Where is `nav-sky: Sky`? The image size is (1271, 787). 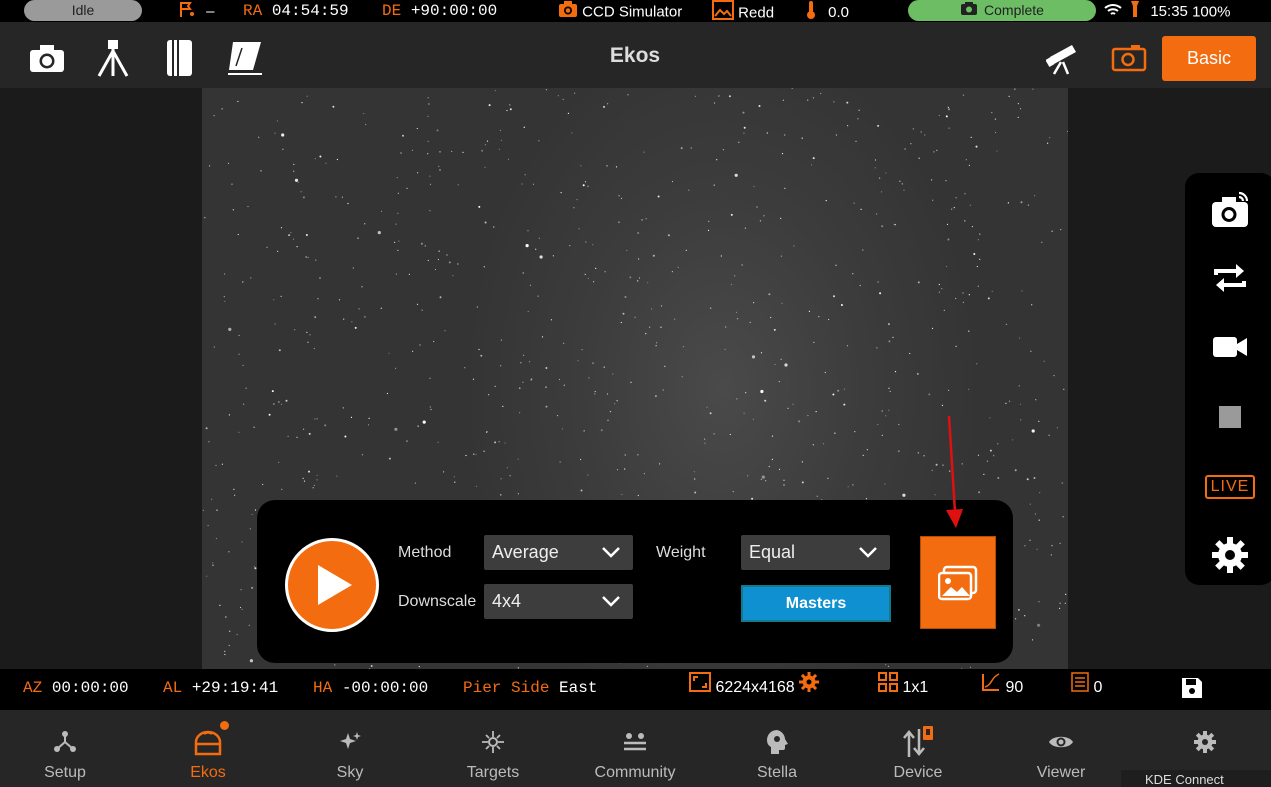 nav-sky: Sky is located at coordinates (350, 748).